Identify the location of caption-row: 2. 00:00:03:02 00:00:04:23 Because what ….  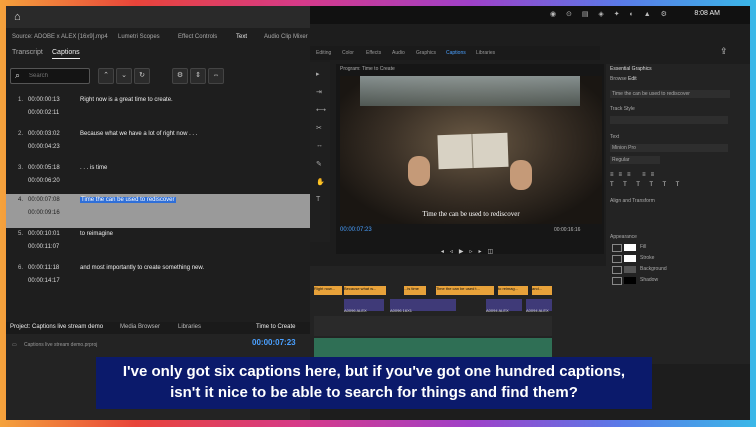
(158, 145).